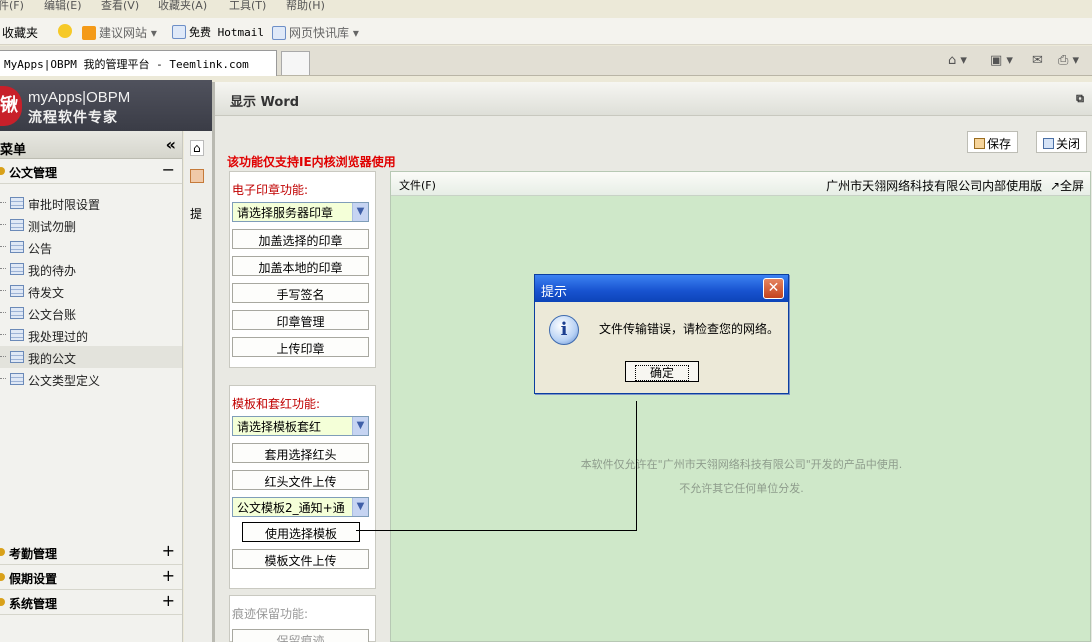  What do you see at coordinates (270, 190) in the screenshot?
I see `seal-panel-title: 电子印章功能:` at bounding box center [270, 190].